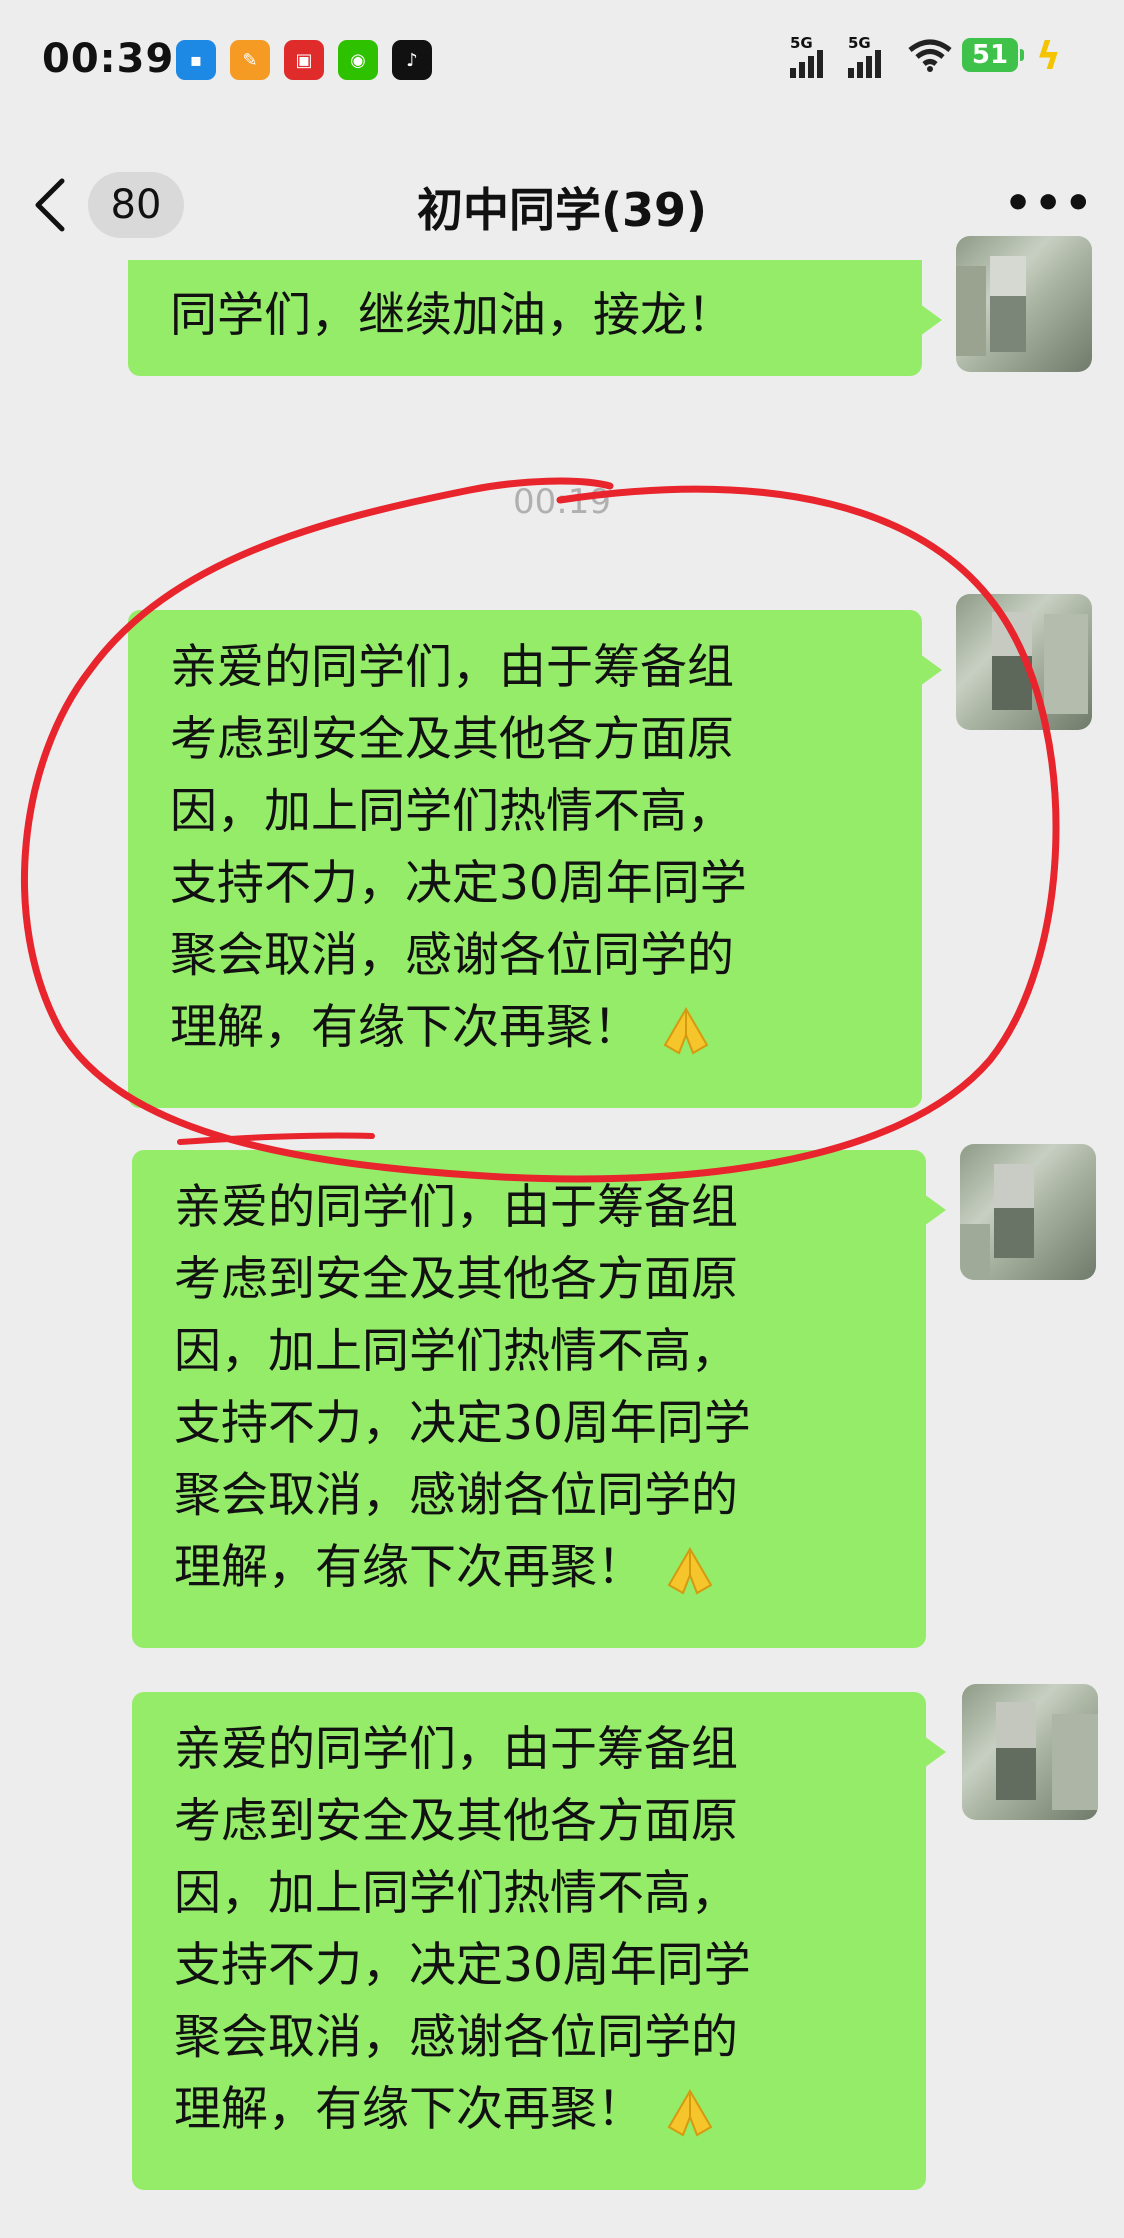 Image resolution: width=1124 pixels, height=2238 pixels. I want to click on message-bubble: 同学们，继续加油，接龙！, so click(535, 318).